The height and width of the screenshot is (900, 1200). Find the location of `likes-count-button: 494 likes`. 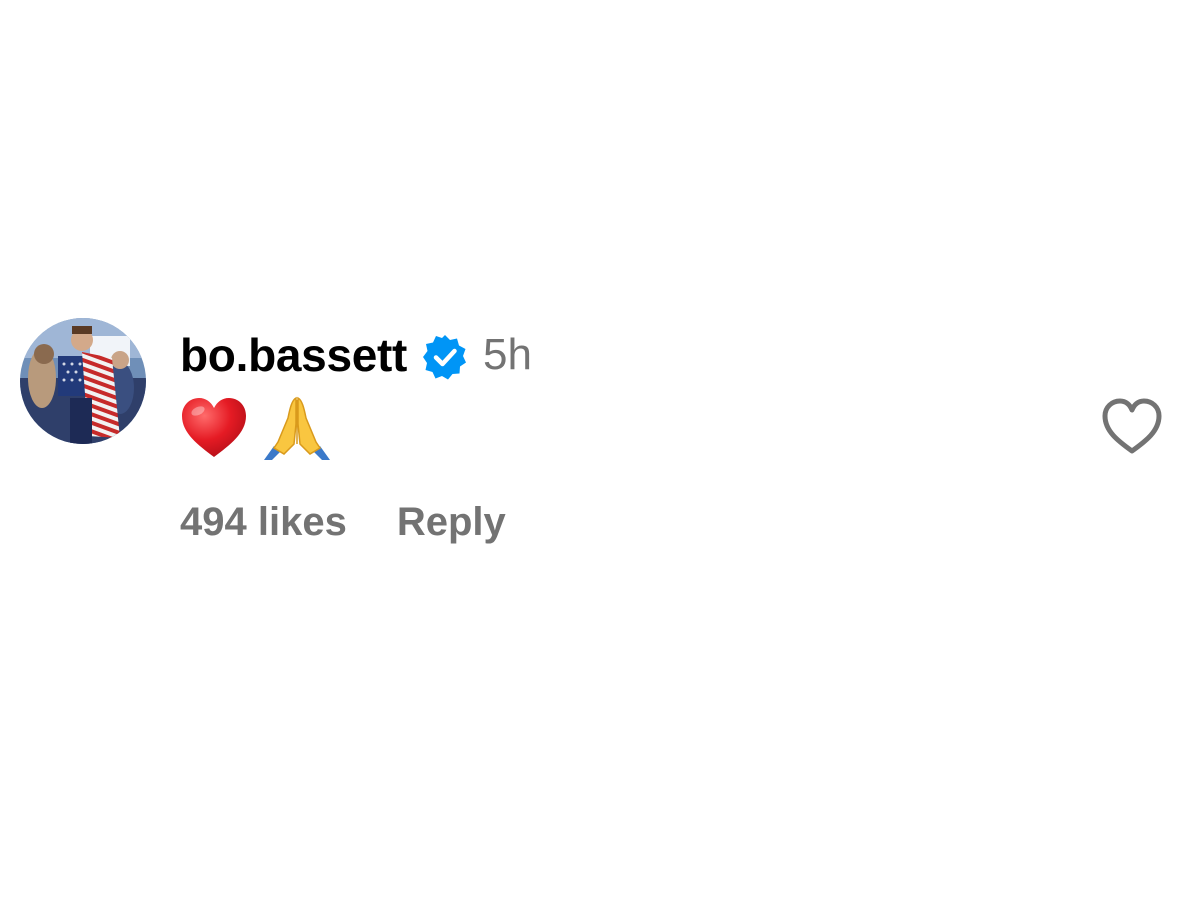

likes-count-button: 494 likes is located at coordinates (263, 522).